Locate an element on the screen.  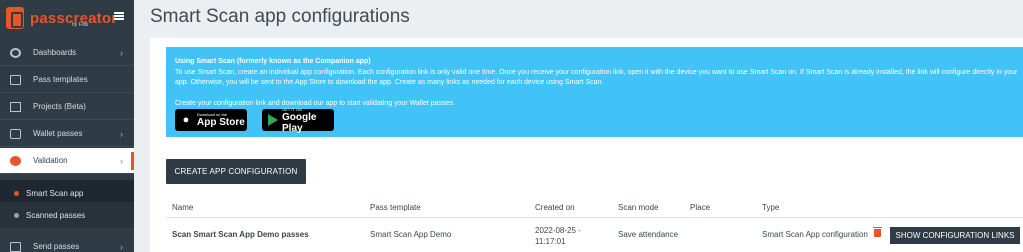
table-divider is located at coordinates (594, 217).